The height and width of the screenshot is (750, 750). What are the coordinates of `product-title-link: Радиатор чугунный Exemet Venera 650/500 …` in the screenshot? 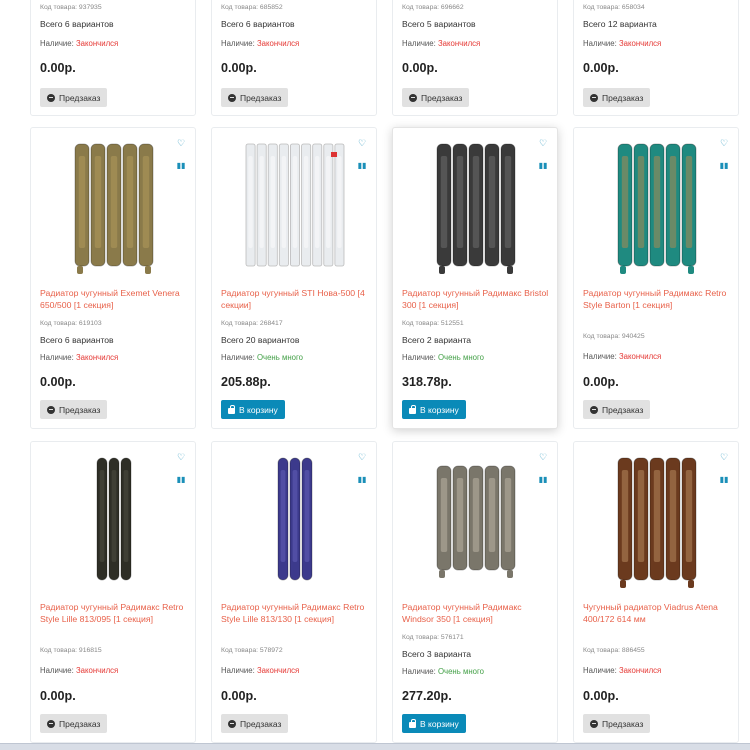 It's located at (114, 299).